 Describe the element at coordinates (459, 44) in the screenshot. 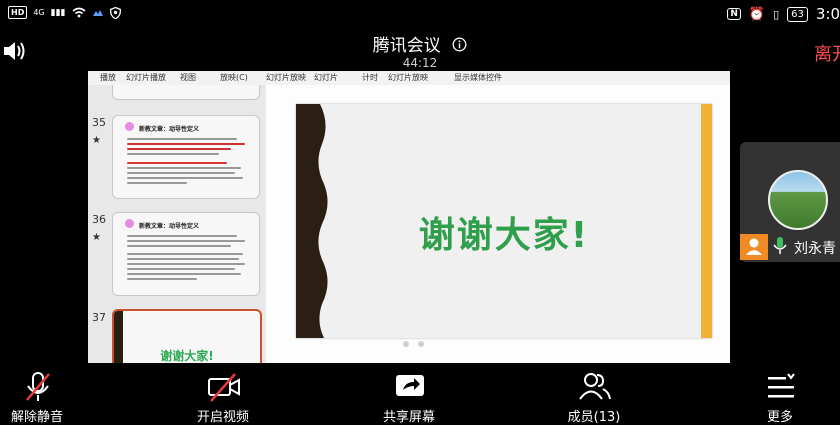

I see `info-icon` at that location.